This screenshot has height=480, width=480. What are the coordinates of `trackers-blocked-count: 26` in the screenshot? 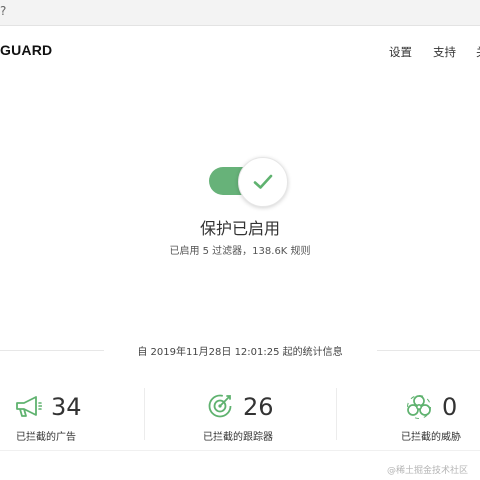 It's located at (258, 407).